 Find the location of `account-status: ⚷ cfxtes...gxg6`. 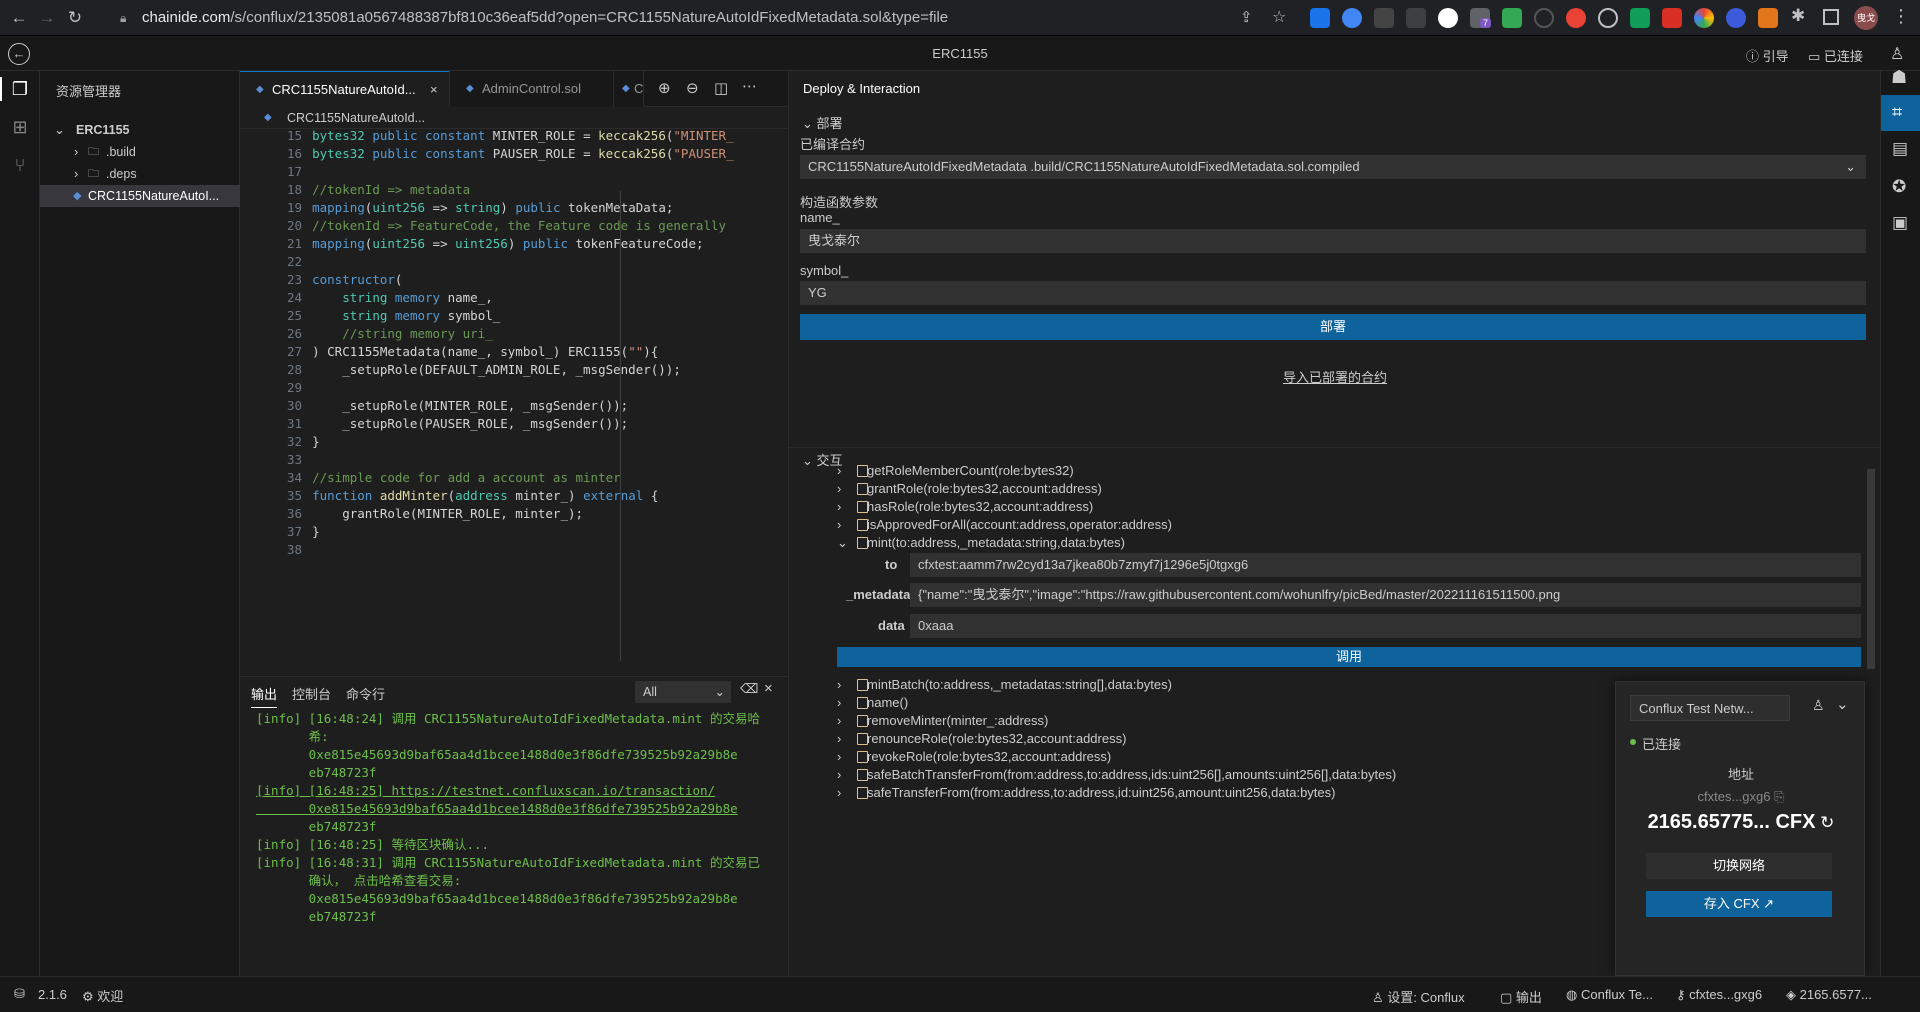

account-status: ⚷ cfxtes...gxg6 is located at coordinates (1719, 995).